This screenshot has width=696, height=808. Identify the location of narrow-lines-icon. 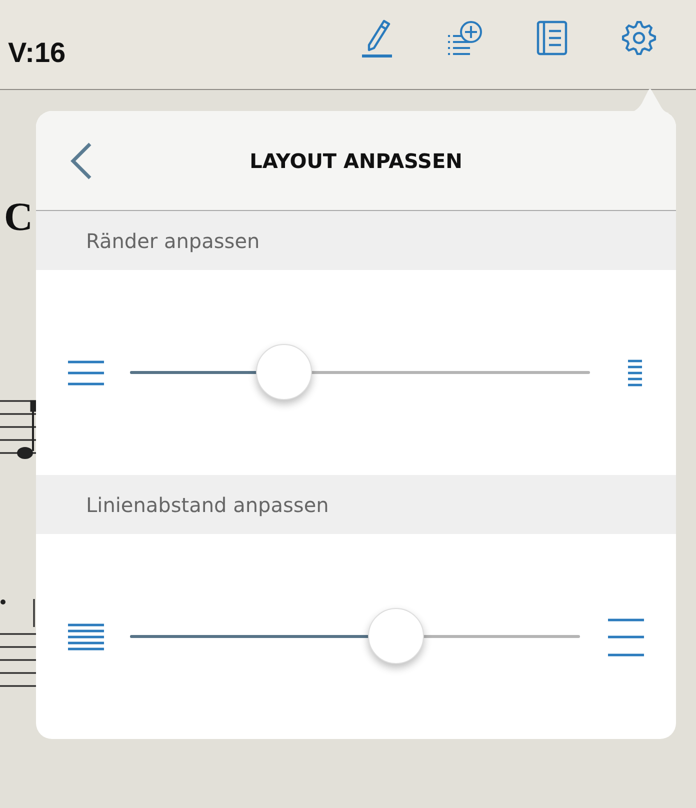
(635, 372).